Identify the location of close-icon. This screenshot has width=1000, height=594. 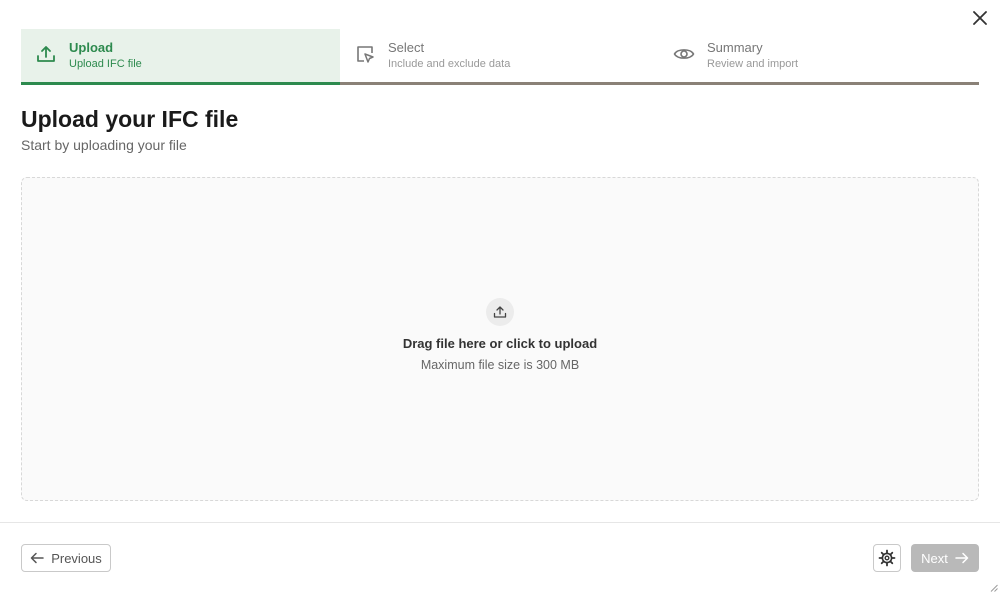
(980, 18).